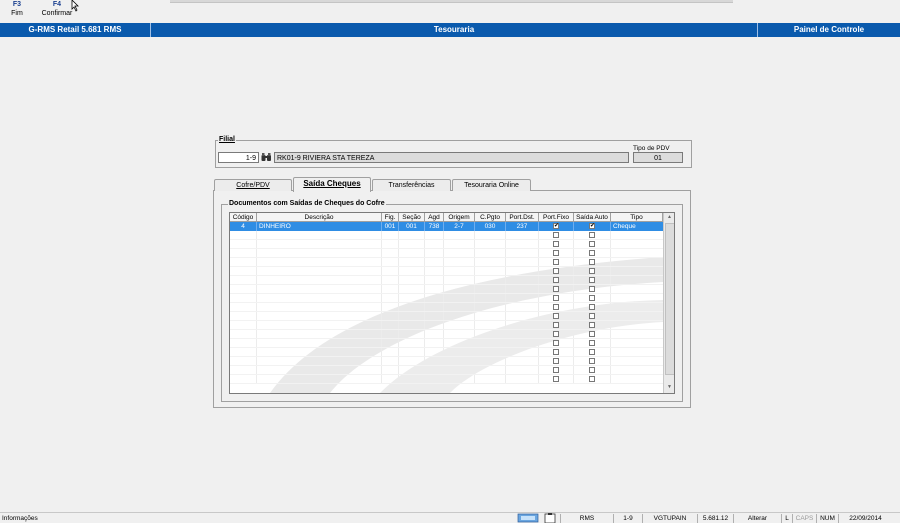  Describe the element at coordinates (75, 29) in the screenshot. I see `app-title: G-RMS Retail 5.681 RMS` at that location.